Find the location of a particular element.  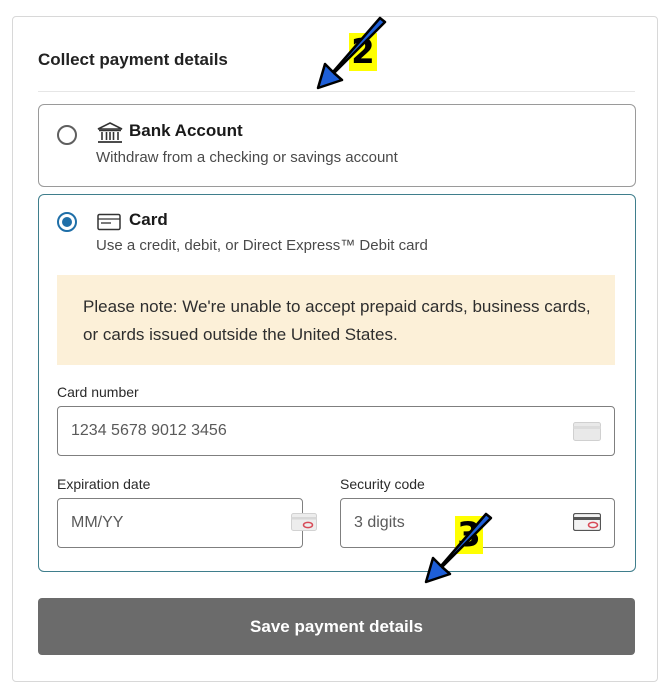

card-icon is located at coordinates (109, 224).